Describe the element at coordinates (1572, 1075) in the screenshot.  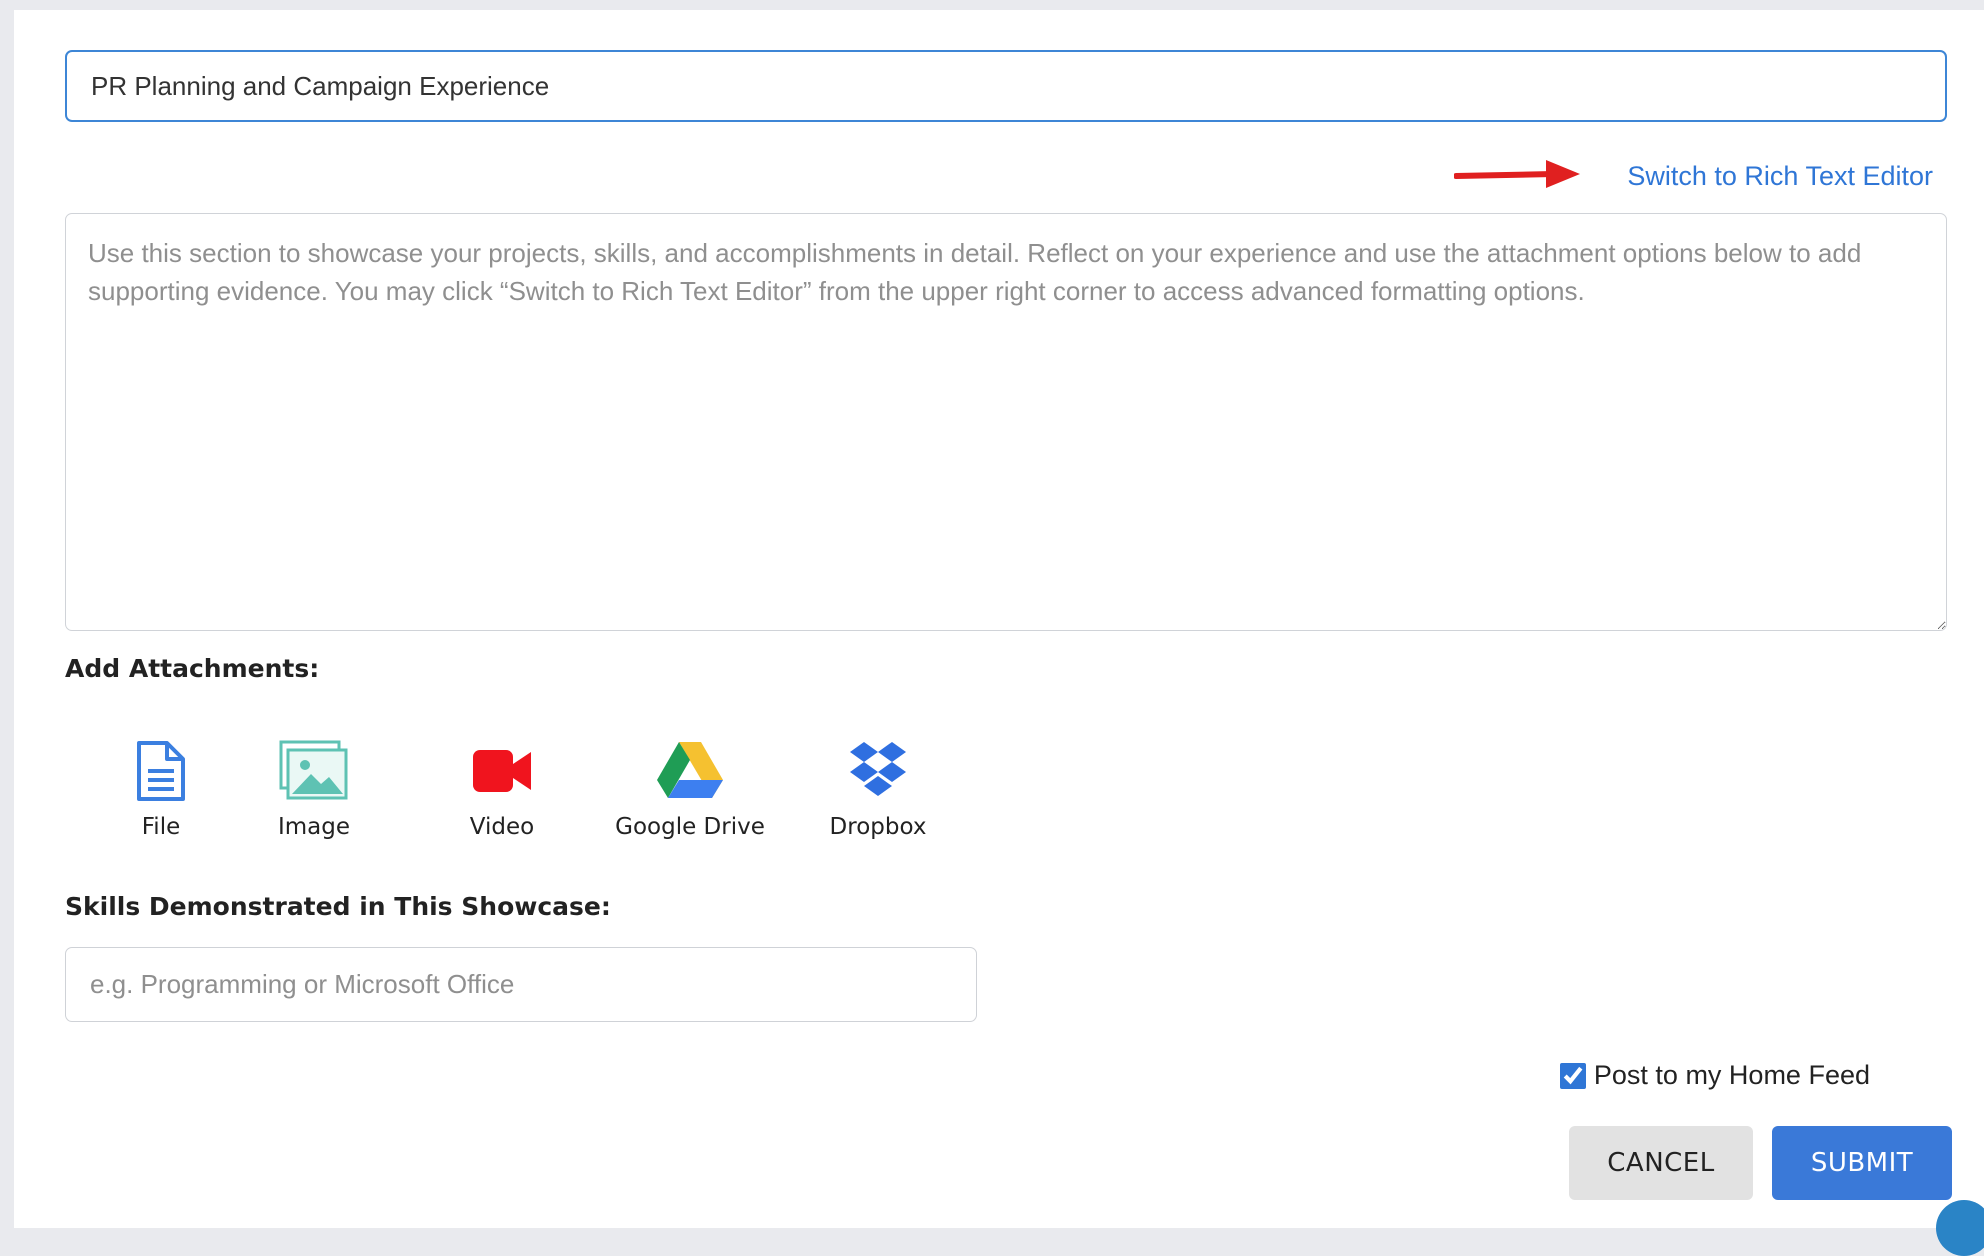
I see `post-to-feed-checkbox` at that location.